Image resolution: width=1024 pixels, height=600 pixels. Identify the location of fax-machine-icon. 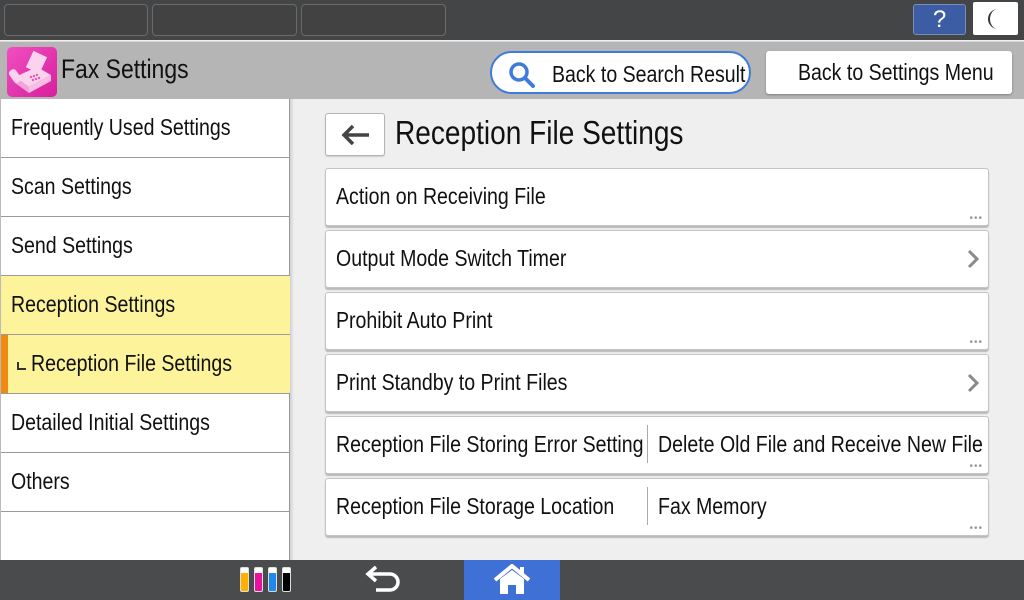
(32, 72).